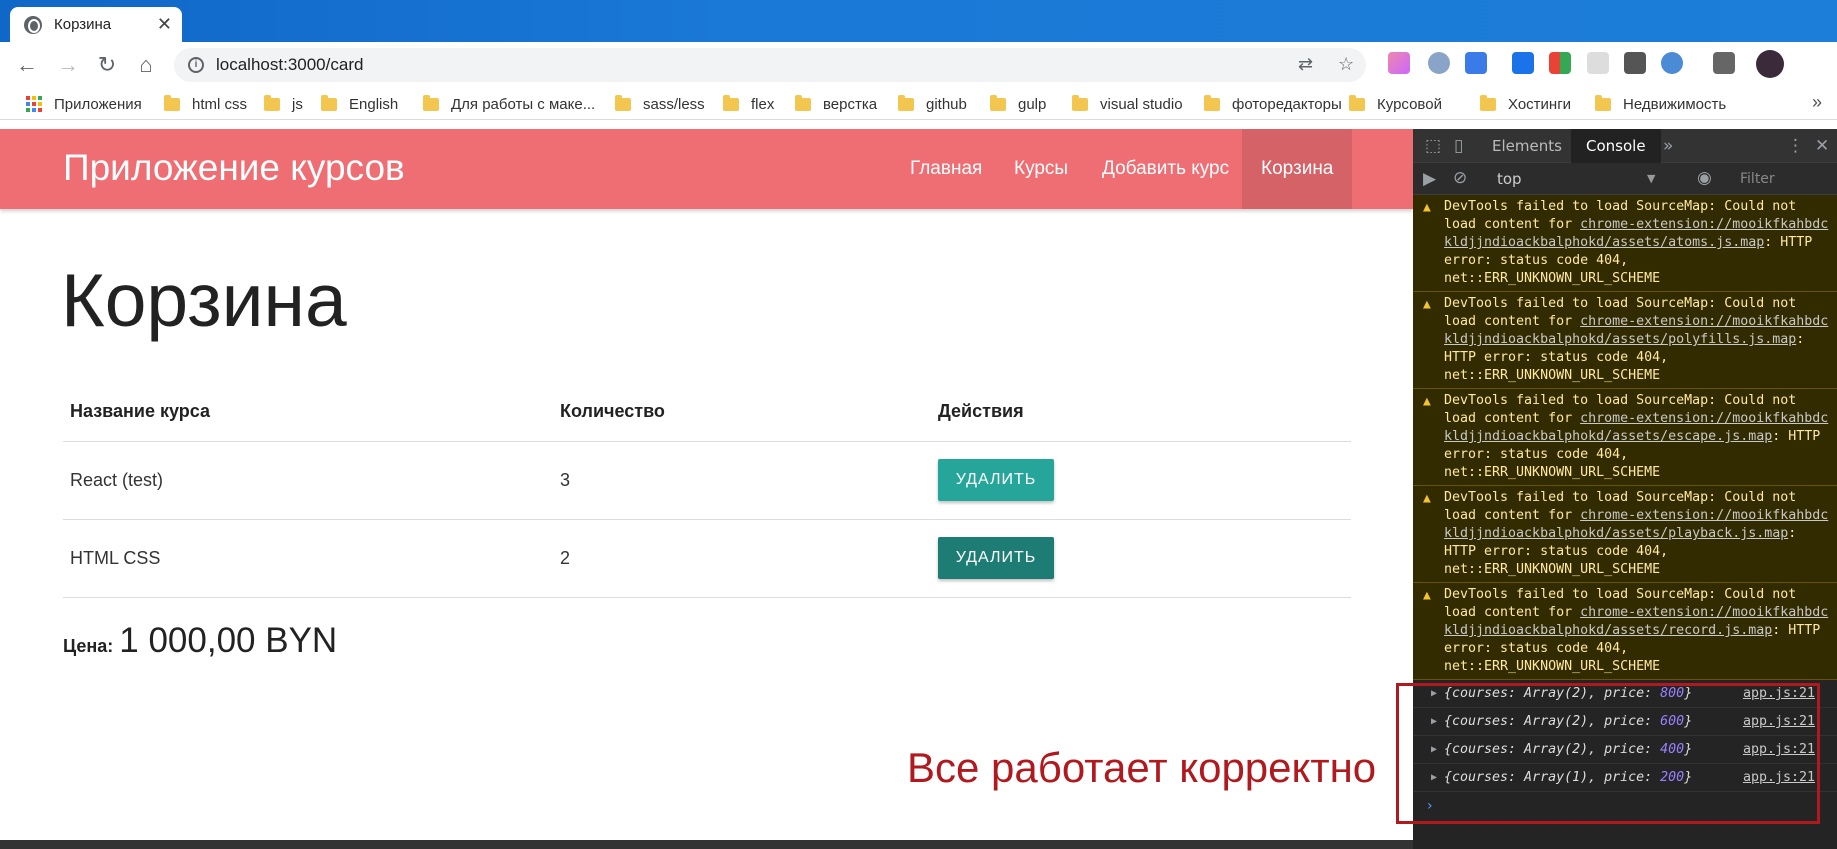 The width and height of the screenshot is (1837, 849). I want to click on more-tabs-icon: », so click(1668, 146).